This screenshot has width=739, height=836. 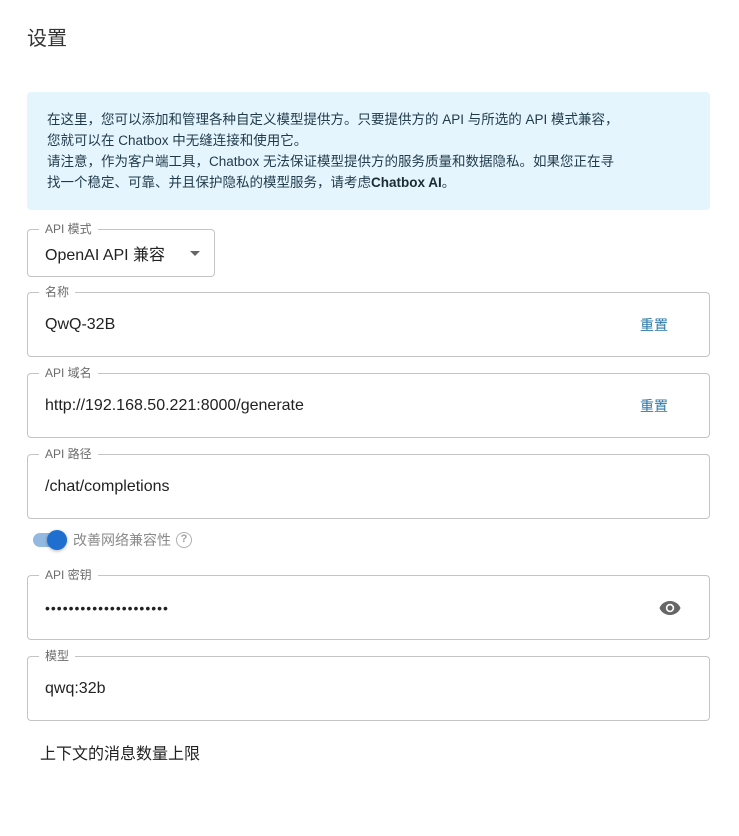 What do you see at coordinates (177, 140) in the screenshot?
I see `info-line: 您就可以在 Chatbox 中无缝连接和使用它。` at bounding box center [177, 140].